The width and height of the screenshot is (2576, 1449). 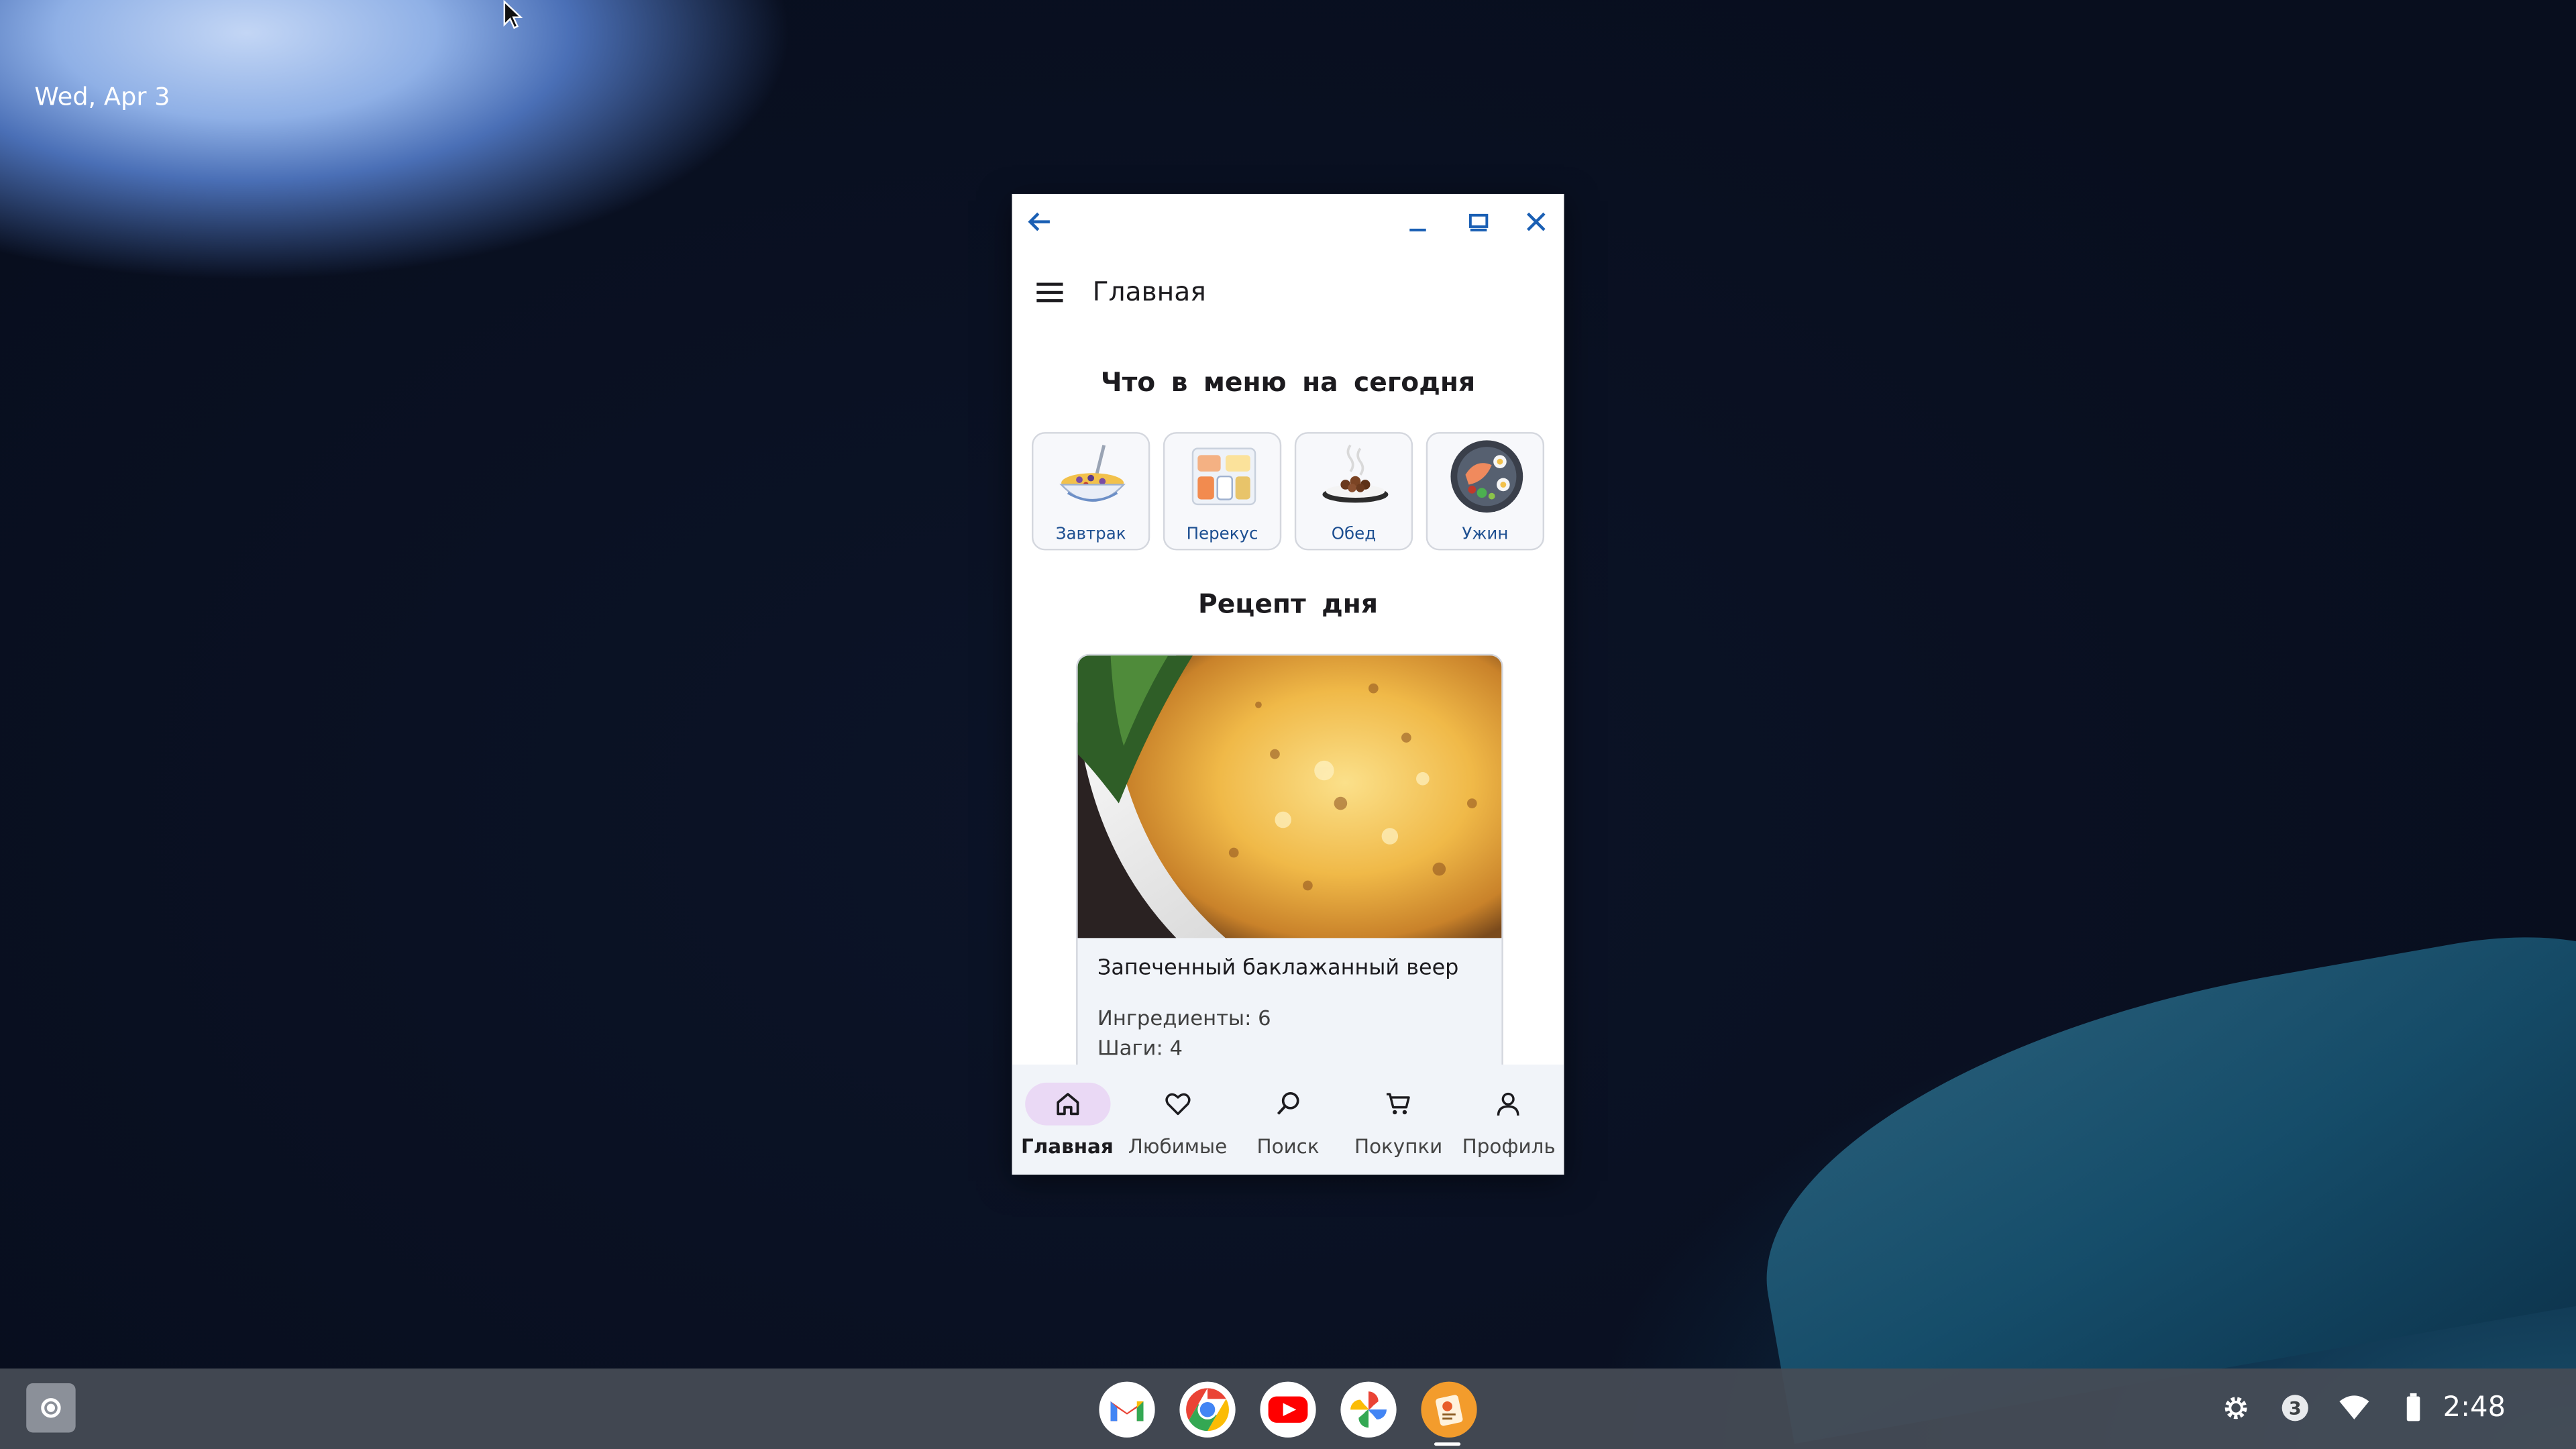 What do you see at coordinates (1447, 1444) in the screenshot?
I see `active-app-indicator` at bounding box center [1447, 1444].